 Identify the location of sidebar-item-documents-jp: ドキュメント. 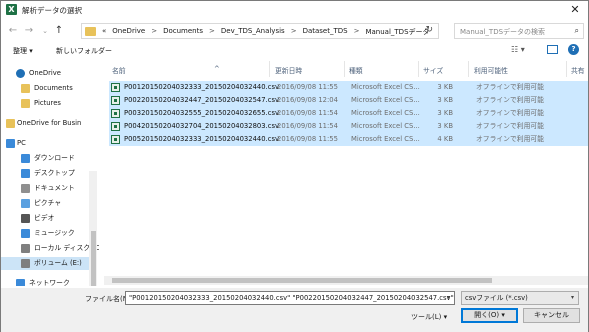
(49, 188).